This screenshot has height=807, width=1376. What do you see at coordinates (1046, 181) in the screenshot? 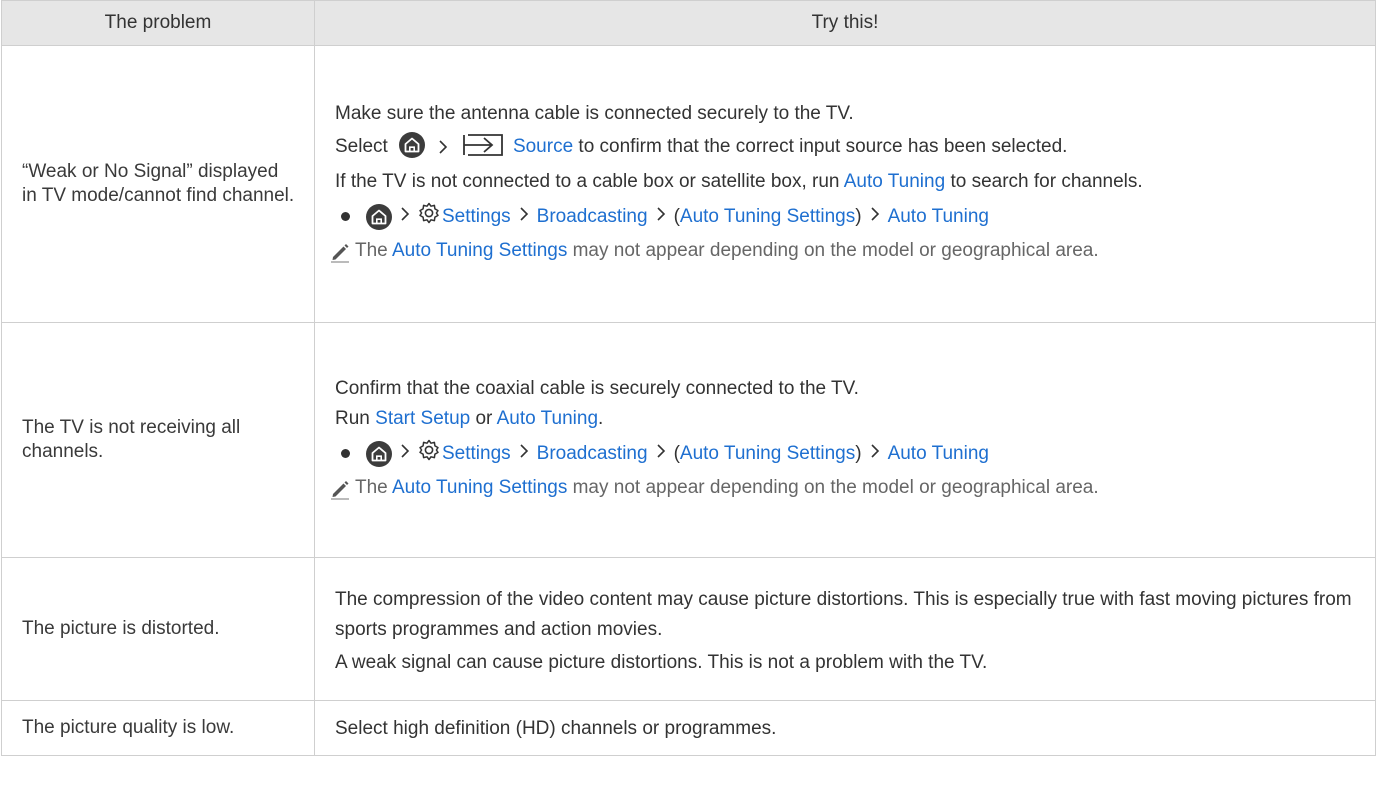
I see `text: to search for channels.` at bounding box center [1046, 181].